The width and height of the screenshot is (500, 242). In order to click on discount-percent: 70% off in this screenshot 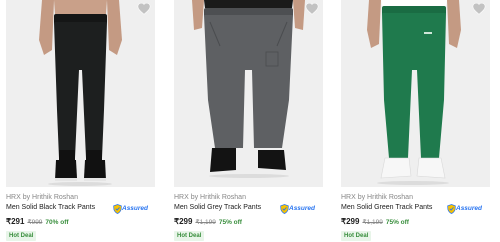, I will do `click(57, 222)`.